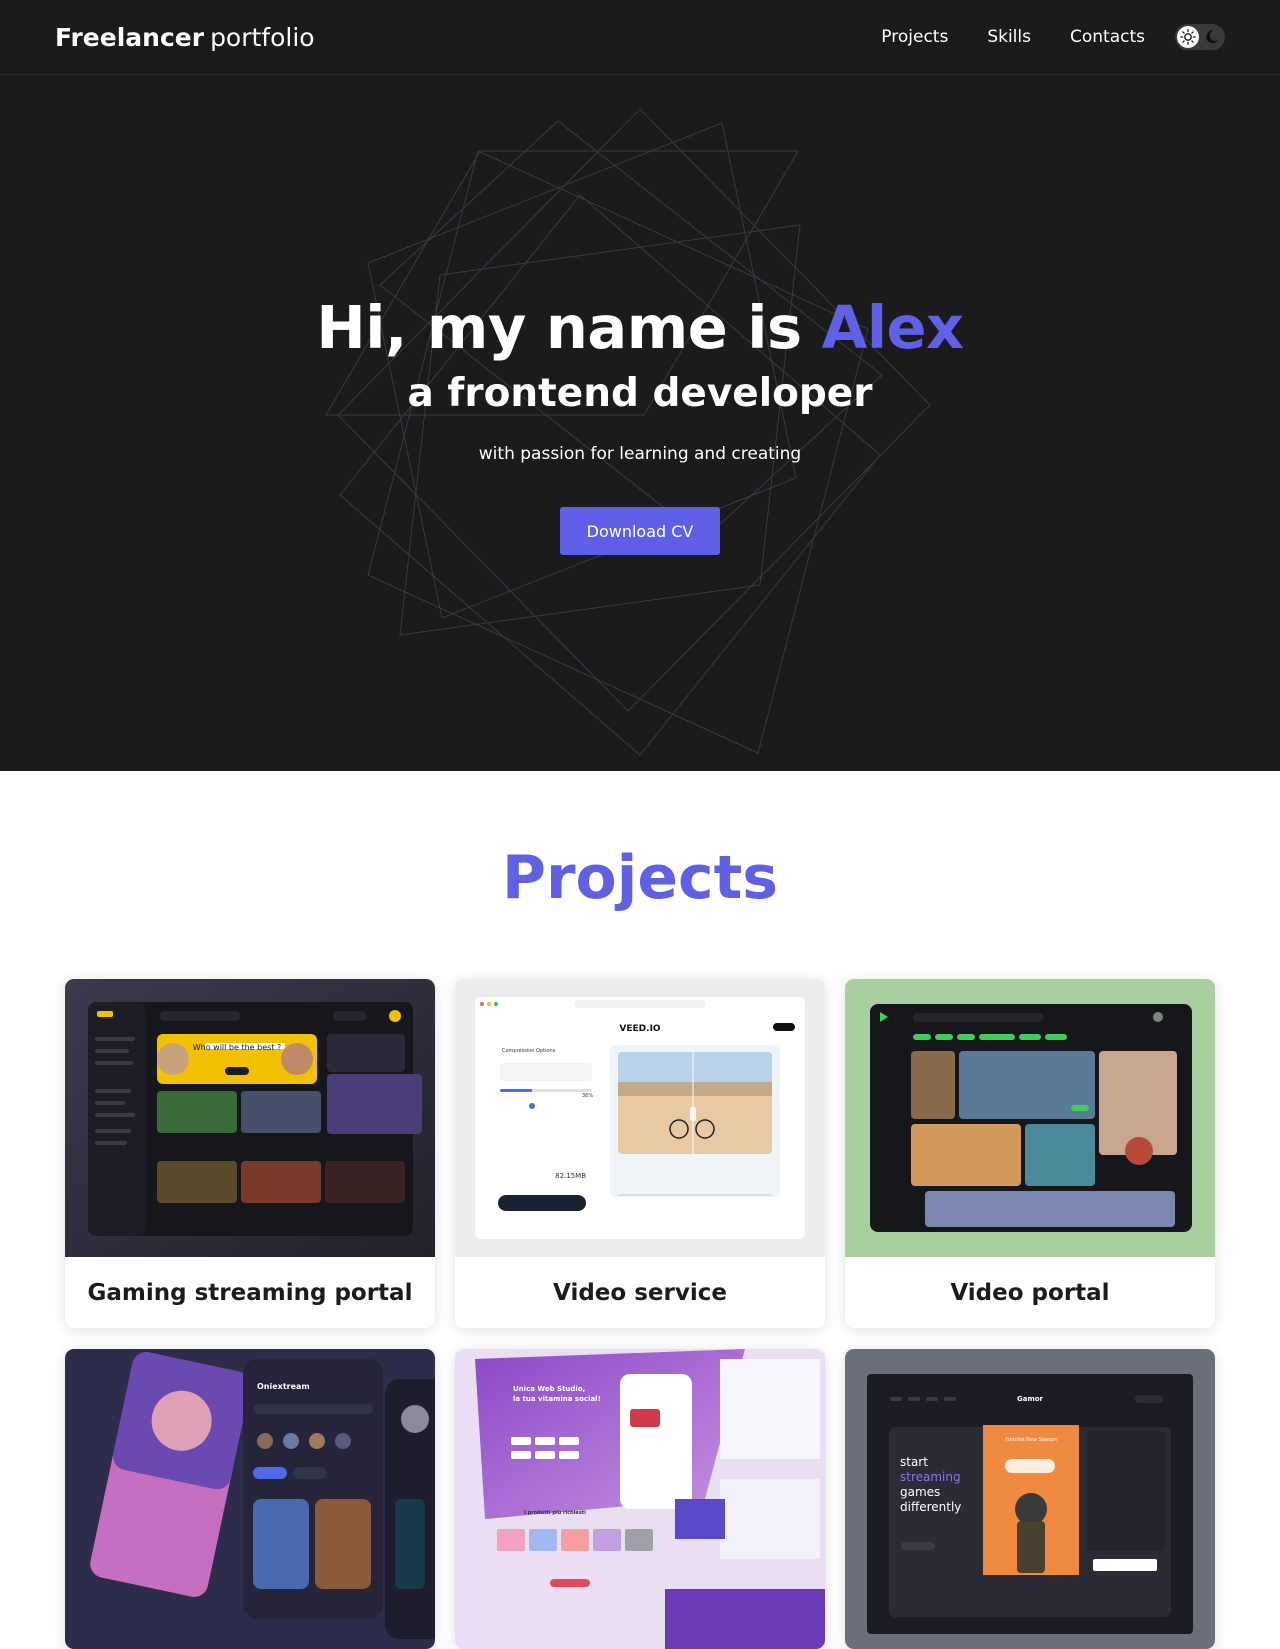 The image size is (1280, 1649). I want to click on hero-subtitle: a frontend developer, so click(640, 393).